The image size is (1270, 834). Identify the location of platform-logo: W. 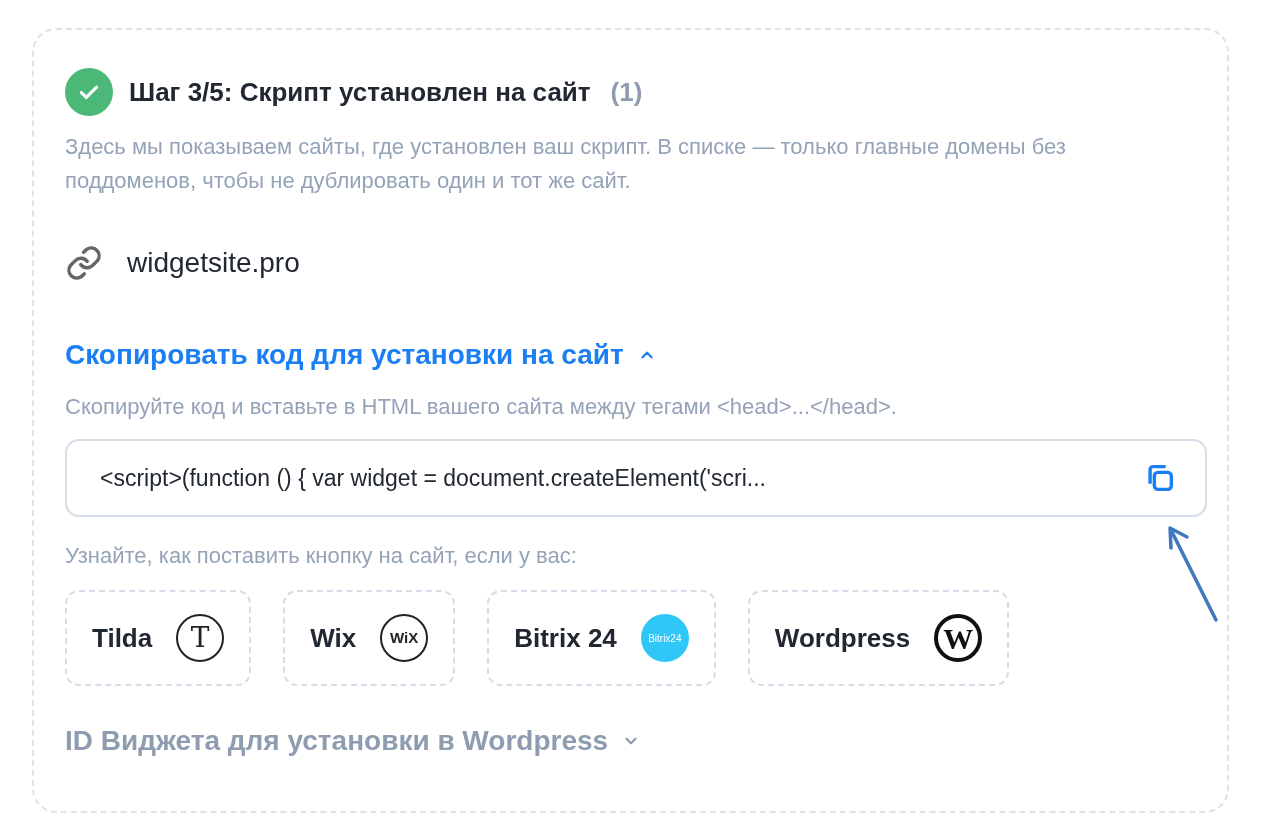
(958, 638).